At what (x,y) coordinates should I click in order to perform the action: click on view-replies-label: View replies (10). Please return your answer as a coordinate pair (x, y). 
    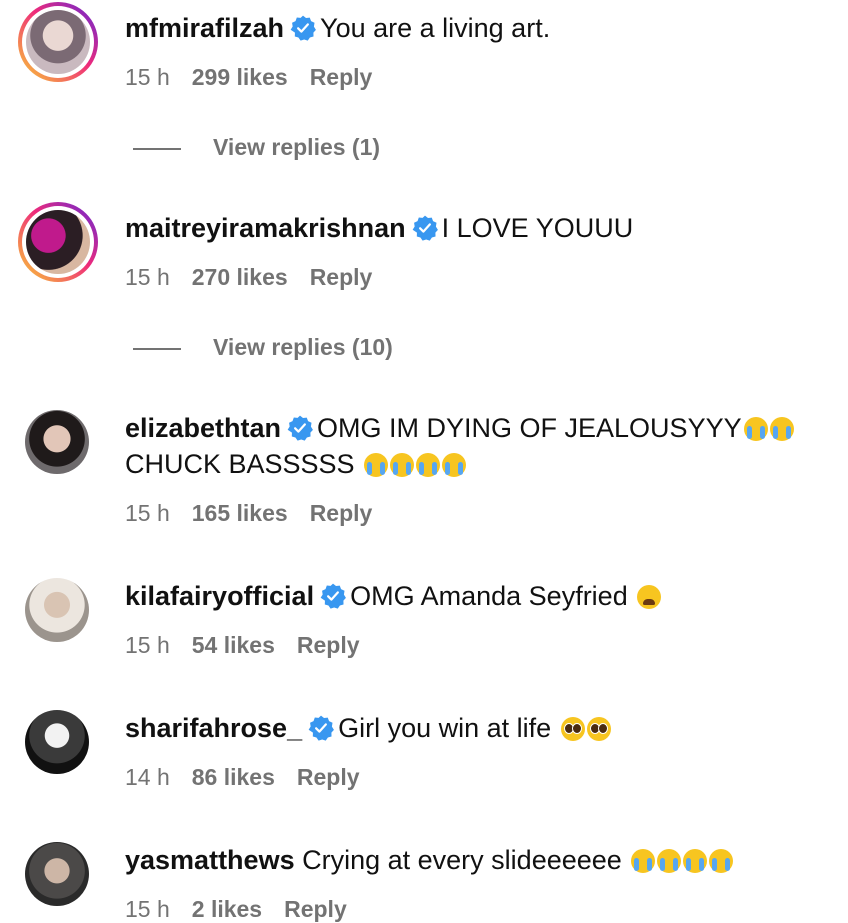
    Looking at the image, I should click on (303, 347).